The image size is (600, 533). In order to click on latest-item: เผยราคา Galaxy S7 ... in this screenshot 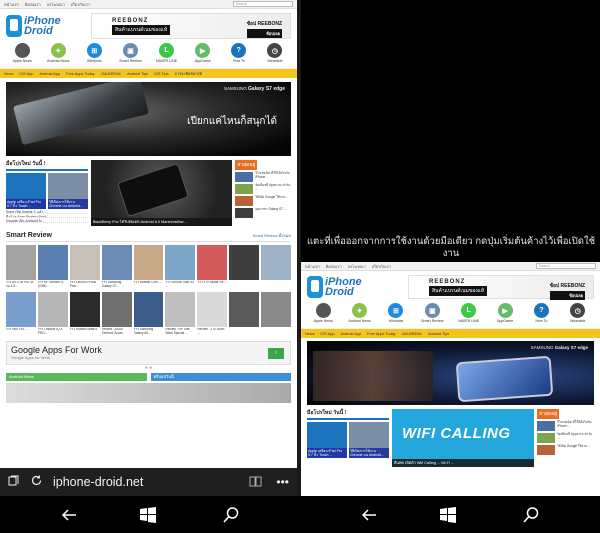, I will do `click(263, 212)`.